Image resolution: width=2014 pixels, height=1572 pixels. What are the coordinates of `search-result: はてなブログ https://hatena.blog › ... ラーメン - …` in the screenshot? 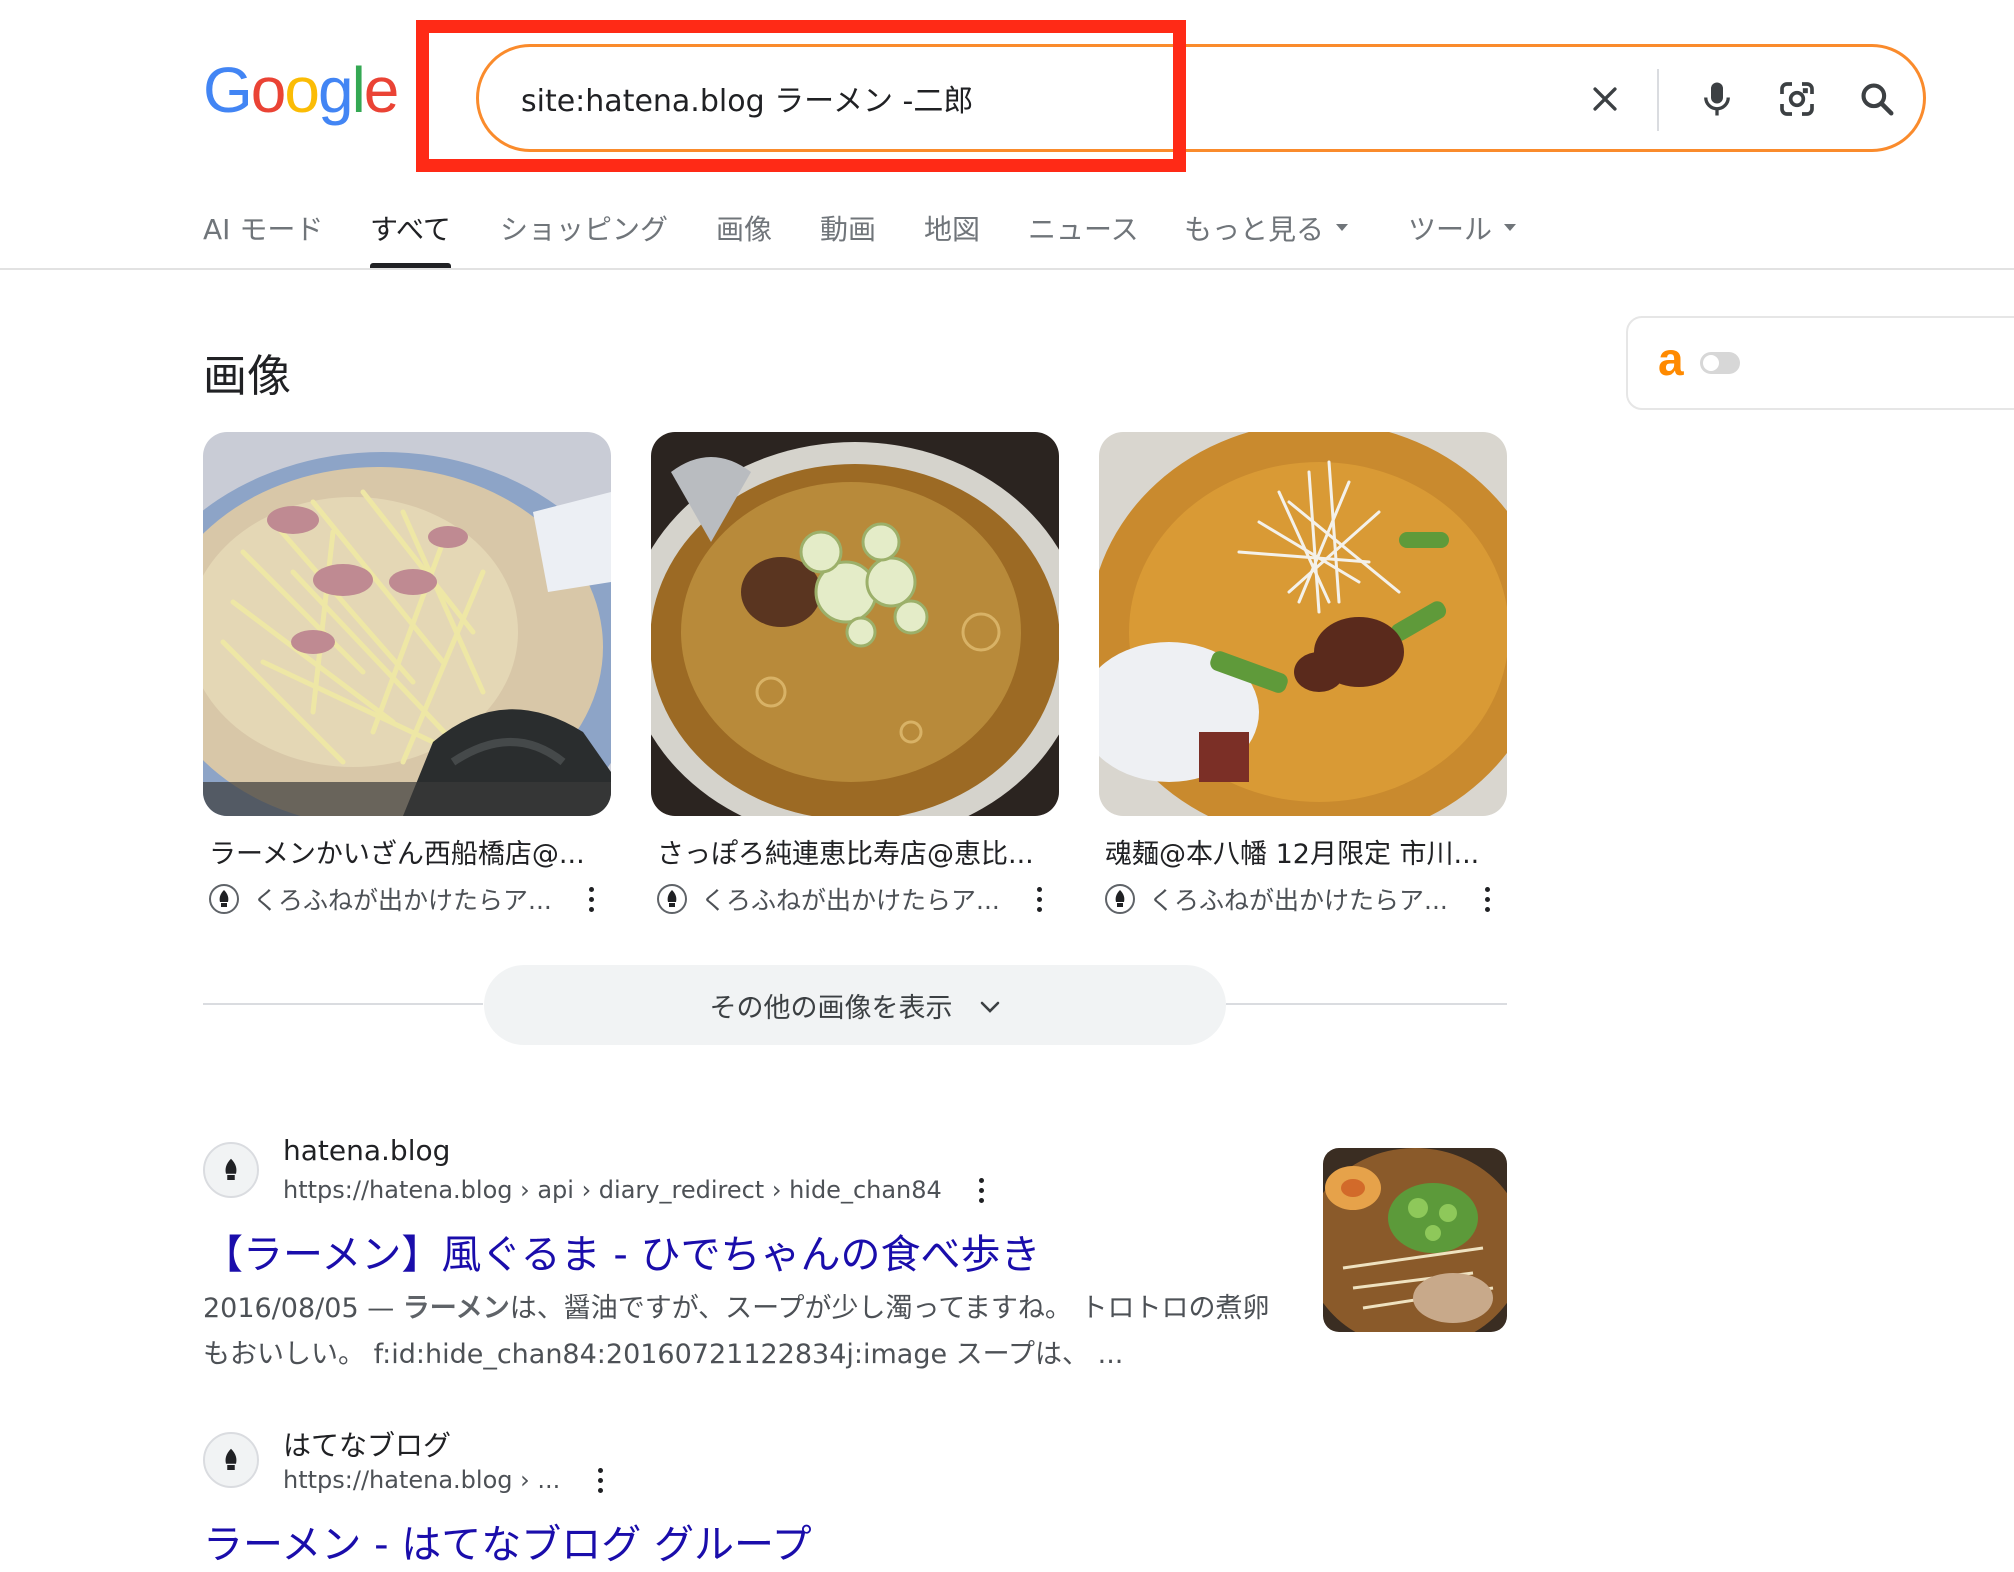 It's located at (753, 1498).